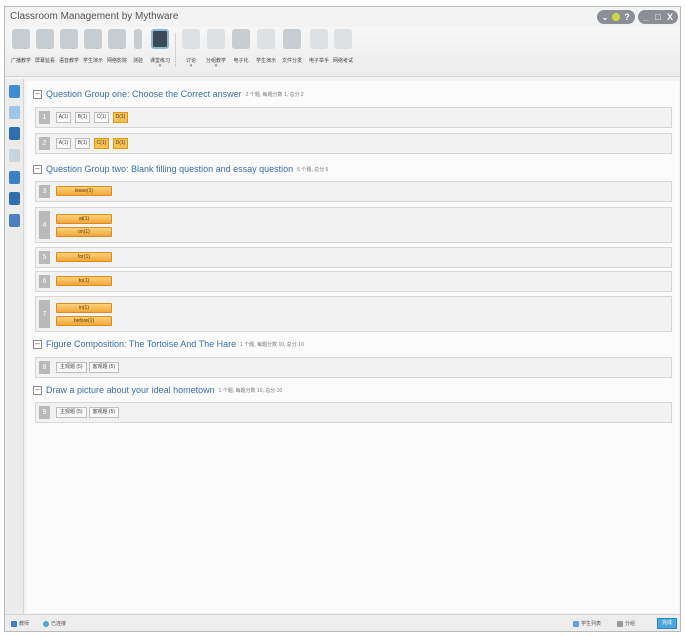  What do you see at coordinates (84, 308) in the screenshot?
I see `answer-chip: in(1)` at bounding box center [84, 308].